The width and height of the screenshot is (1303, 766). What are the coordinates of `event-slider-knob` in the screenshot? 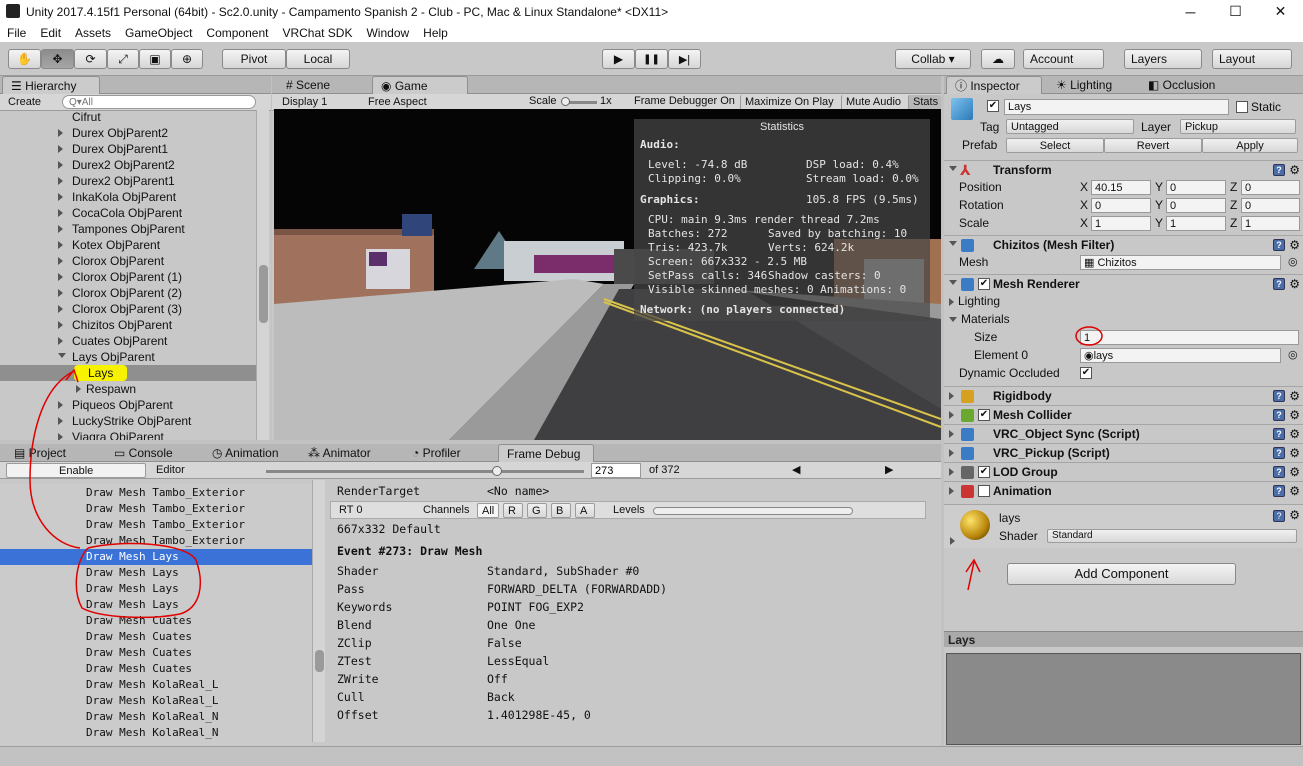 It's located at (497, 471).